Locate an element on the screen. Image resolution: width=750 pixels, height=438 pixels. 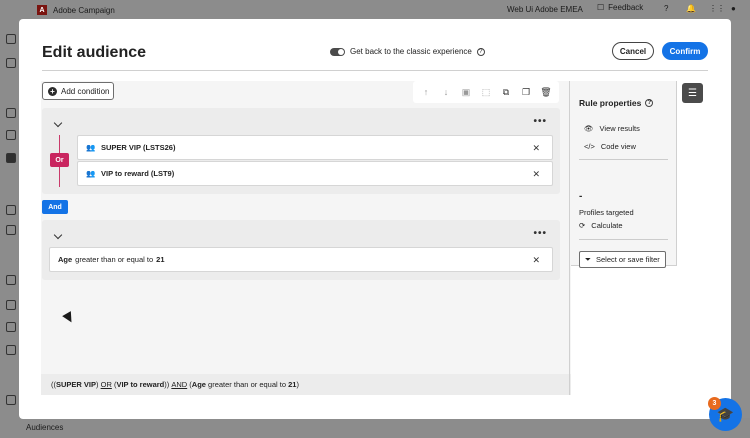
ungroup-icon: ⬚ is located at coordinates (486, 92).